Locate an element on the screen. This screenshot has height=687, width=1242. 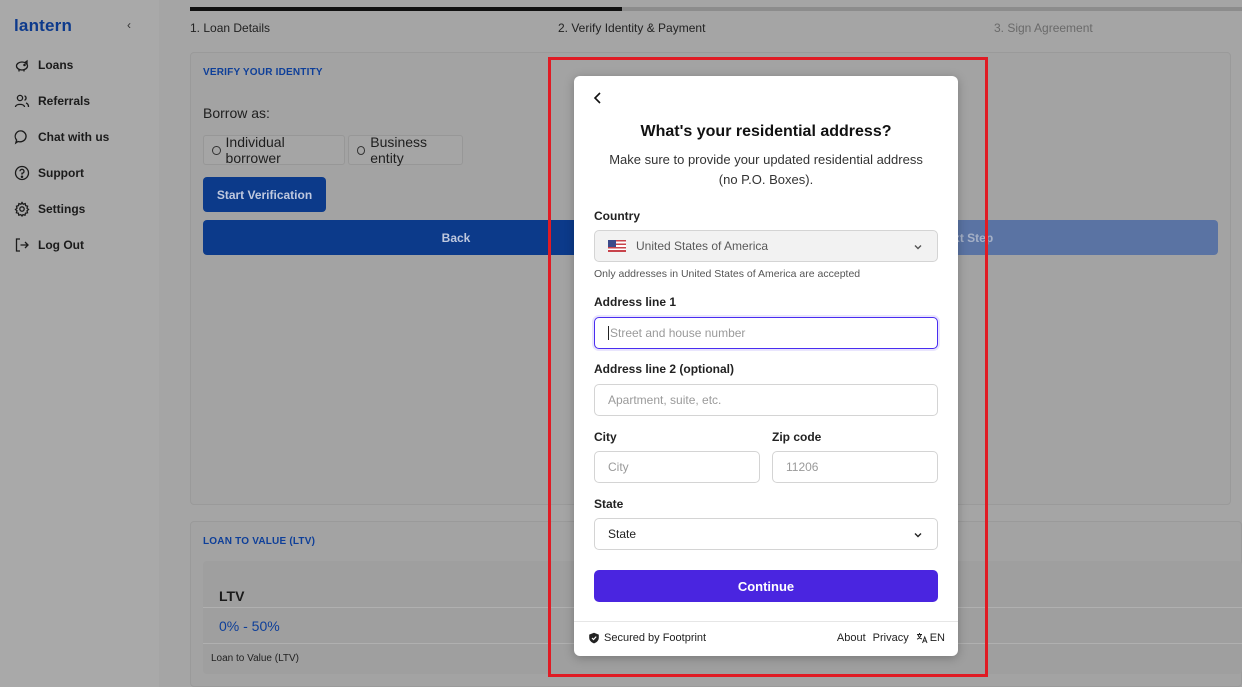
option-label: Business entity is located at coordinates (399, 150).